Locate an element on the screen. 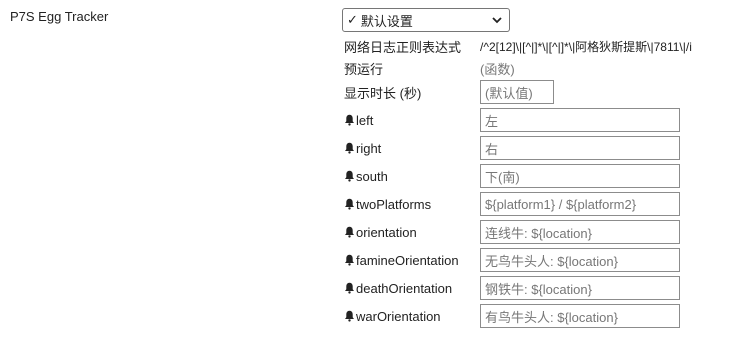 Image resolution: width=742 pixels, height=337 pixels. output-row-left: left 左 is located at coordinates (512, 120).